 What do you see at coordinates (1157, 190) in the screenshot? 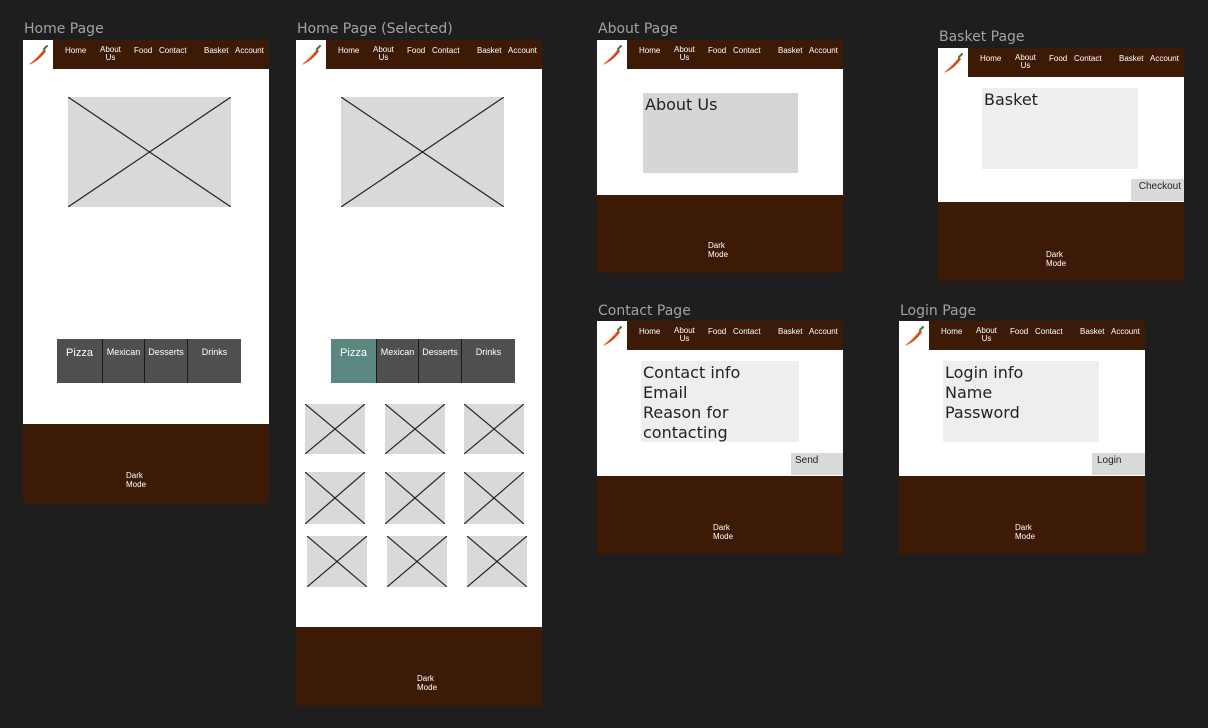
I see `checkout-button: Checkout` at bounding box center [1157, 190].